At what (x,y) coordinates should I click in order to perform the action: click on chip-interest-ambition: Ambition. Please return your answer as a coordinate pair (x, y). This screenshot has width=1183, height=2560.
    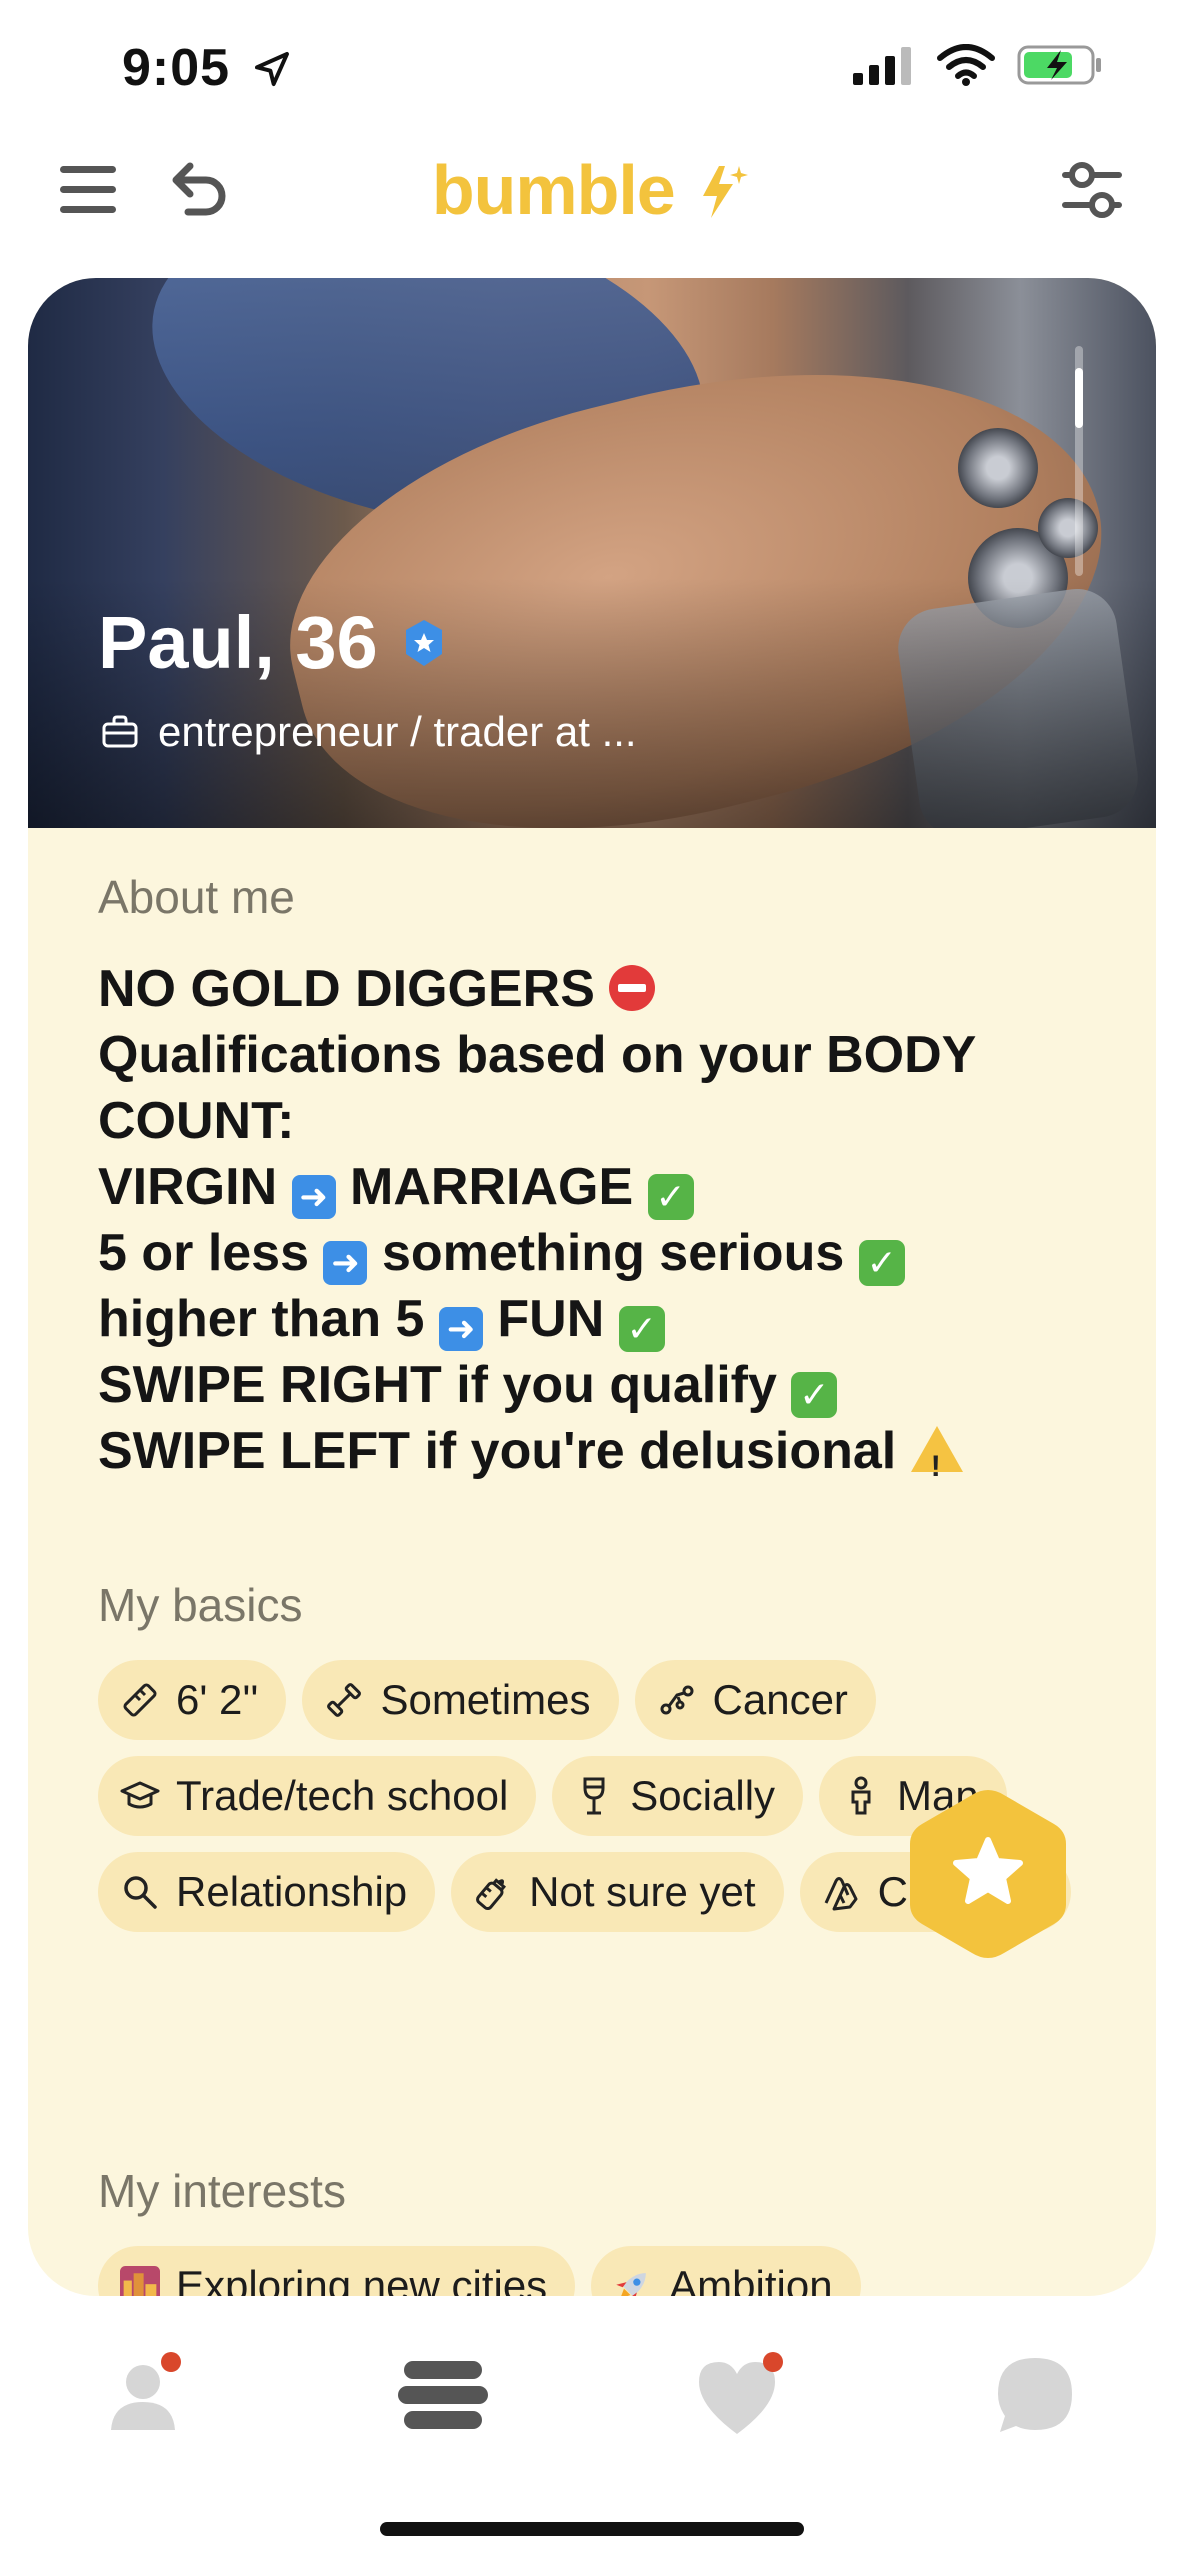
    Looking at the image, I should click on (726, 2271).